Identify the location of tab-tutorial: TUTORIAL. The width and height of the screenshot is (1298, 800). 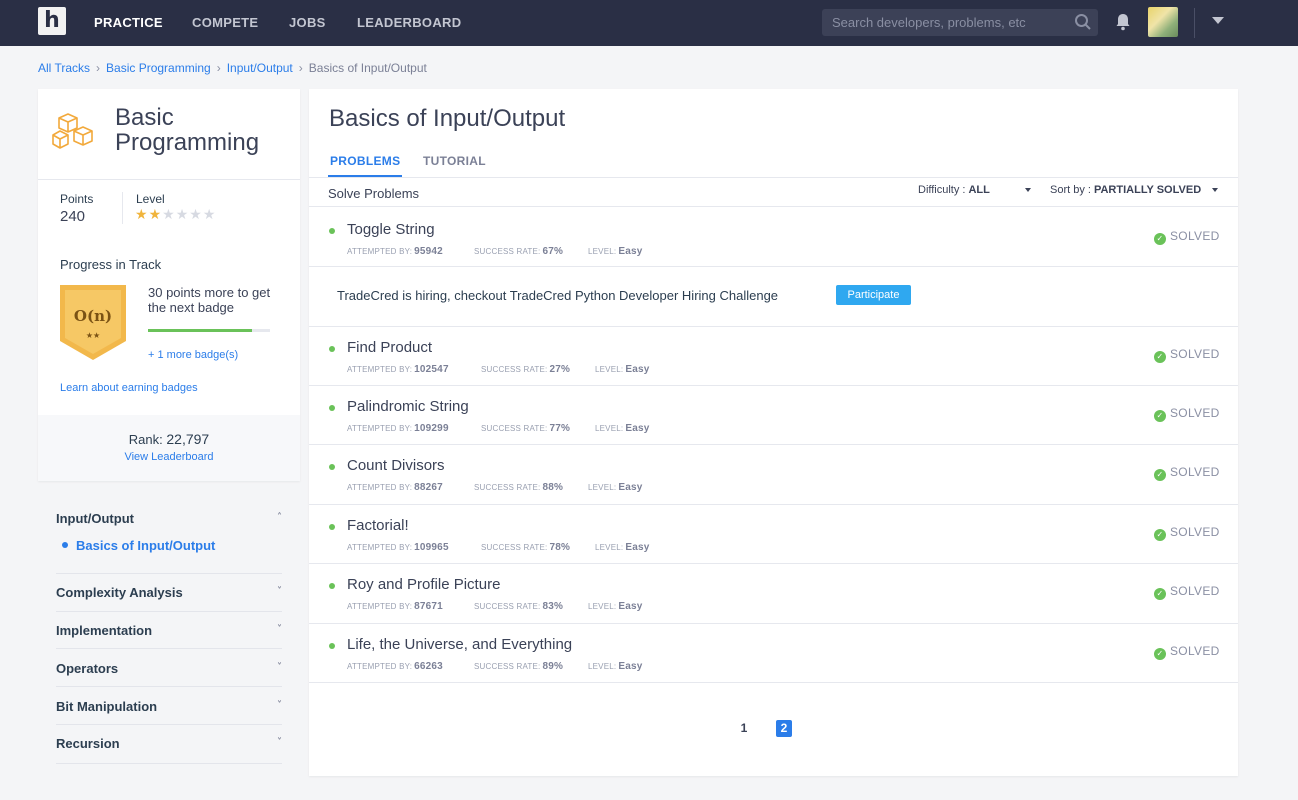
(454, 161).